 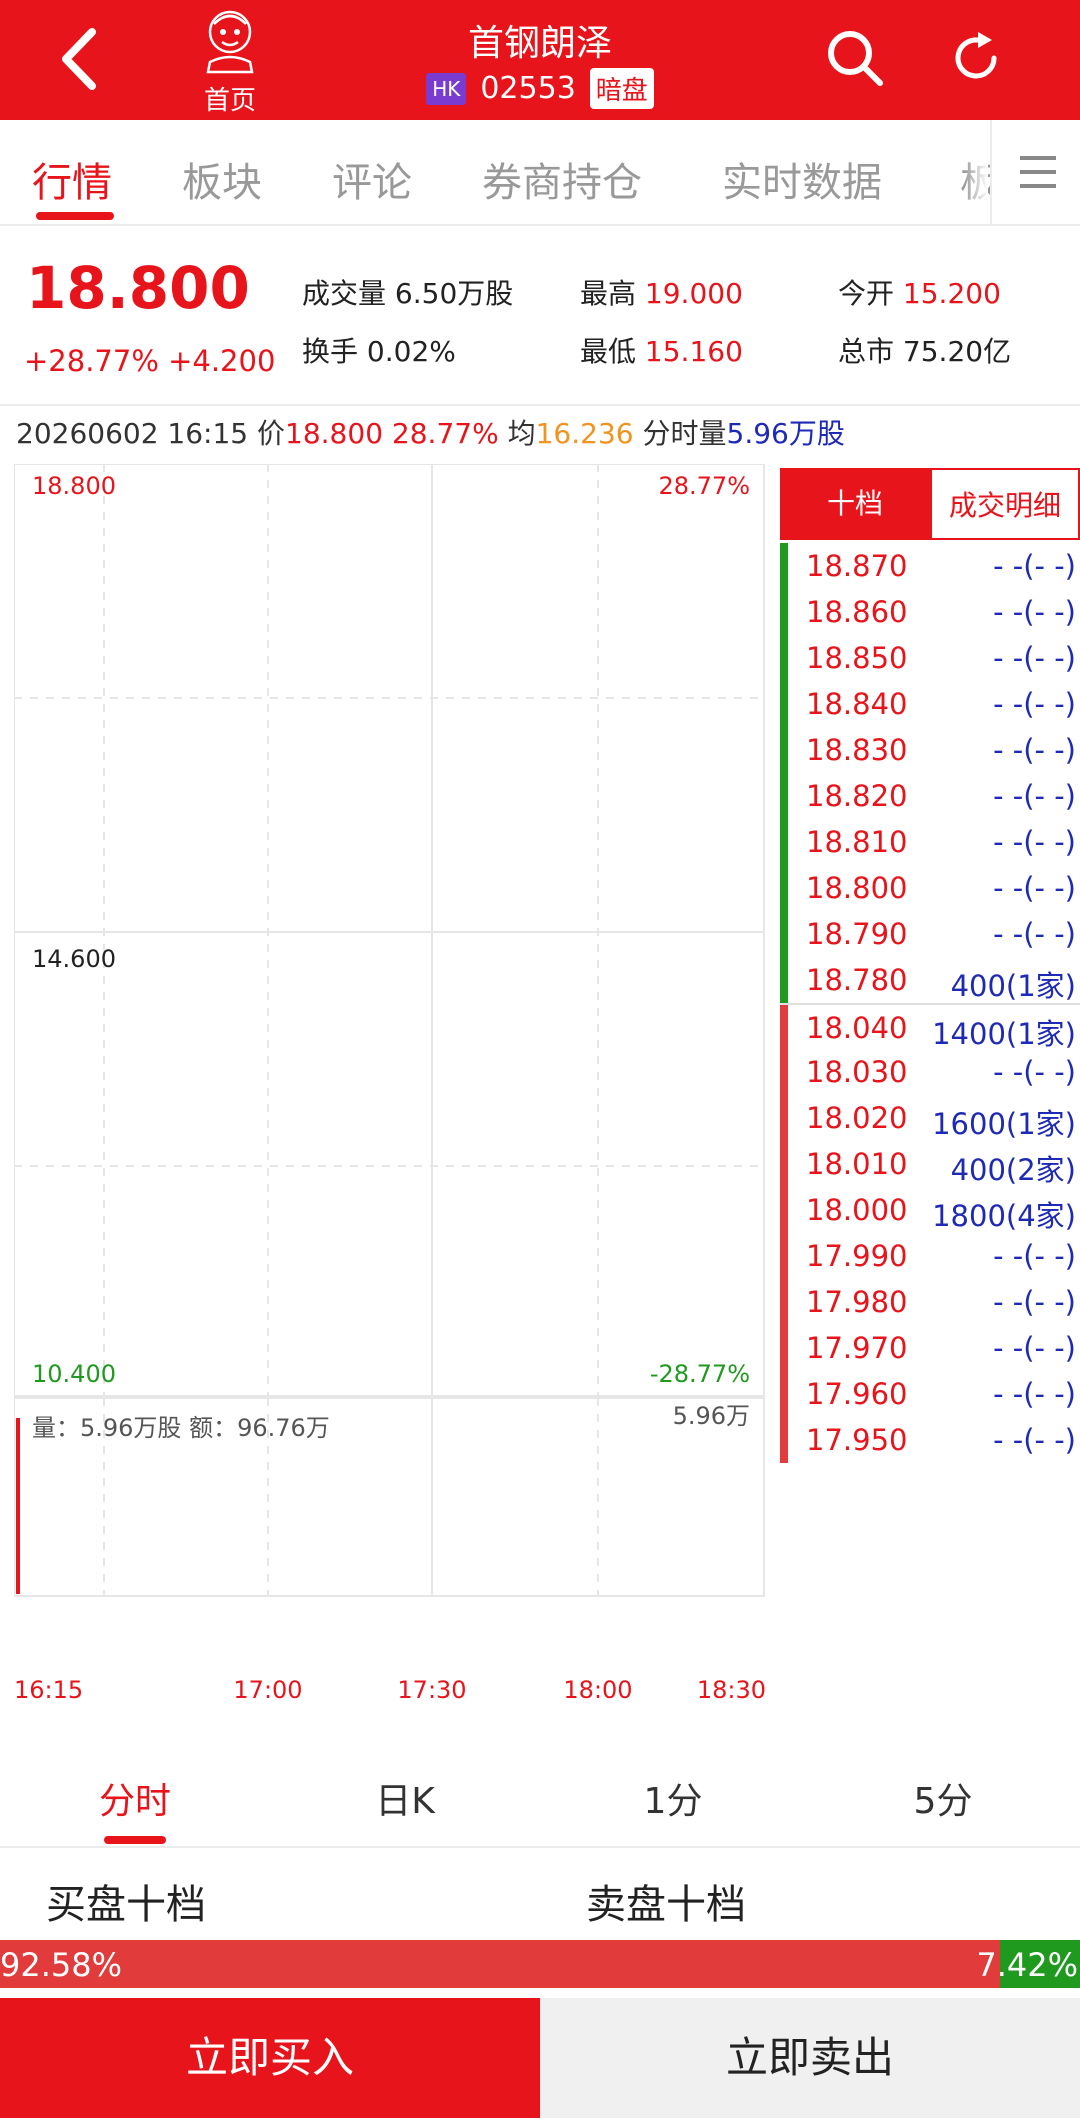 I want to click on period-tabs: 分时 日K 1分 5分, so click(x=540, y=1792).